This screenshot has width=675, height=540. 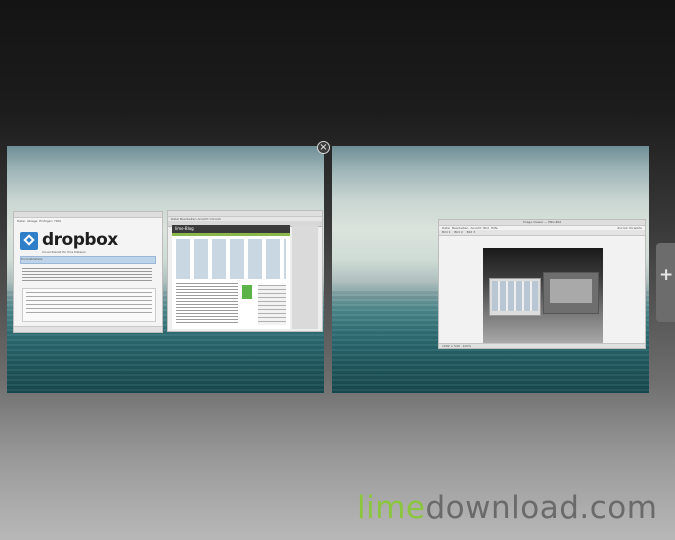 I want to click on watermark-lime: lime, so click(x=391, y=508).